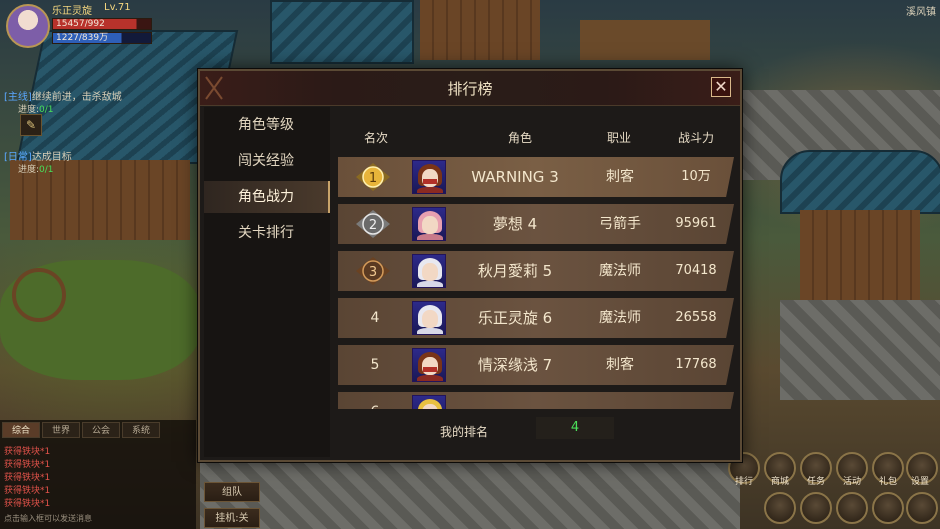 This screenshot has width=940, height=529. I want to click on team-button: 组队, so click(232, 492).